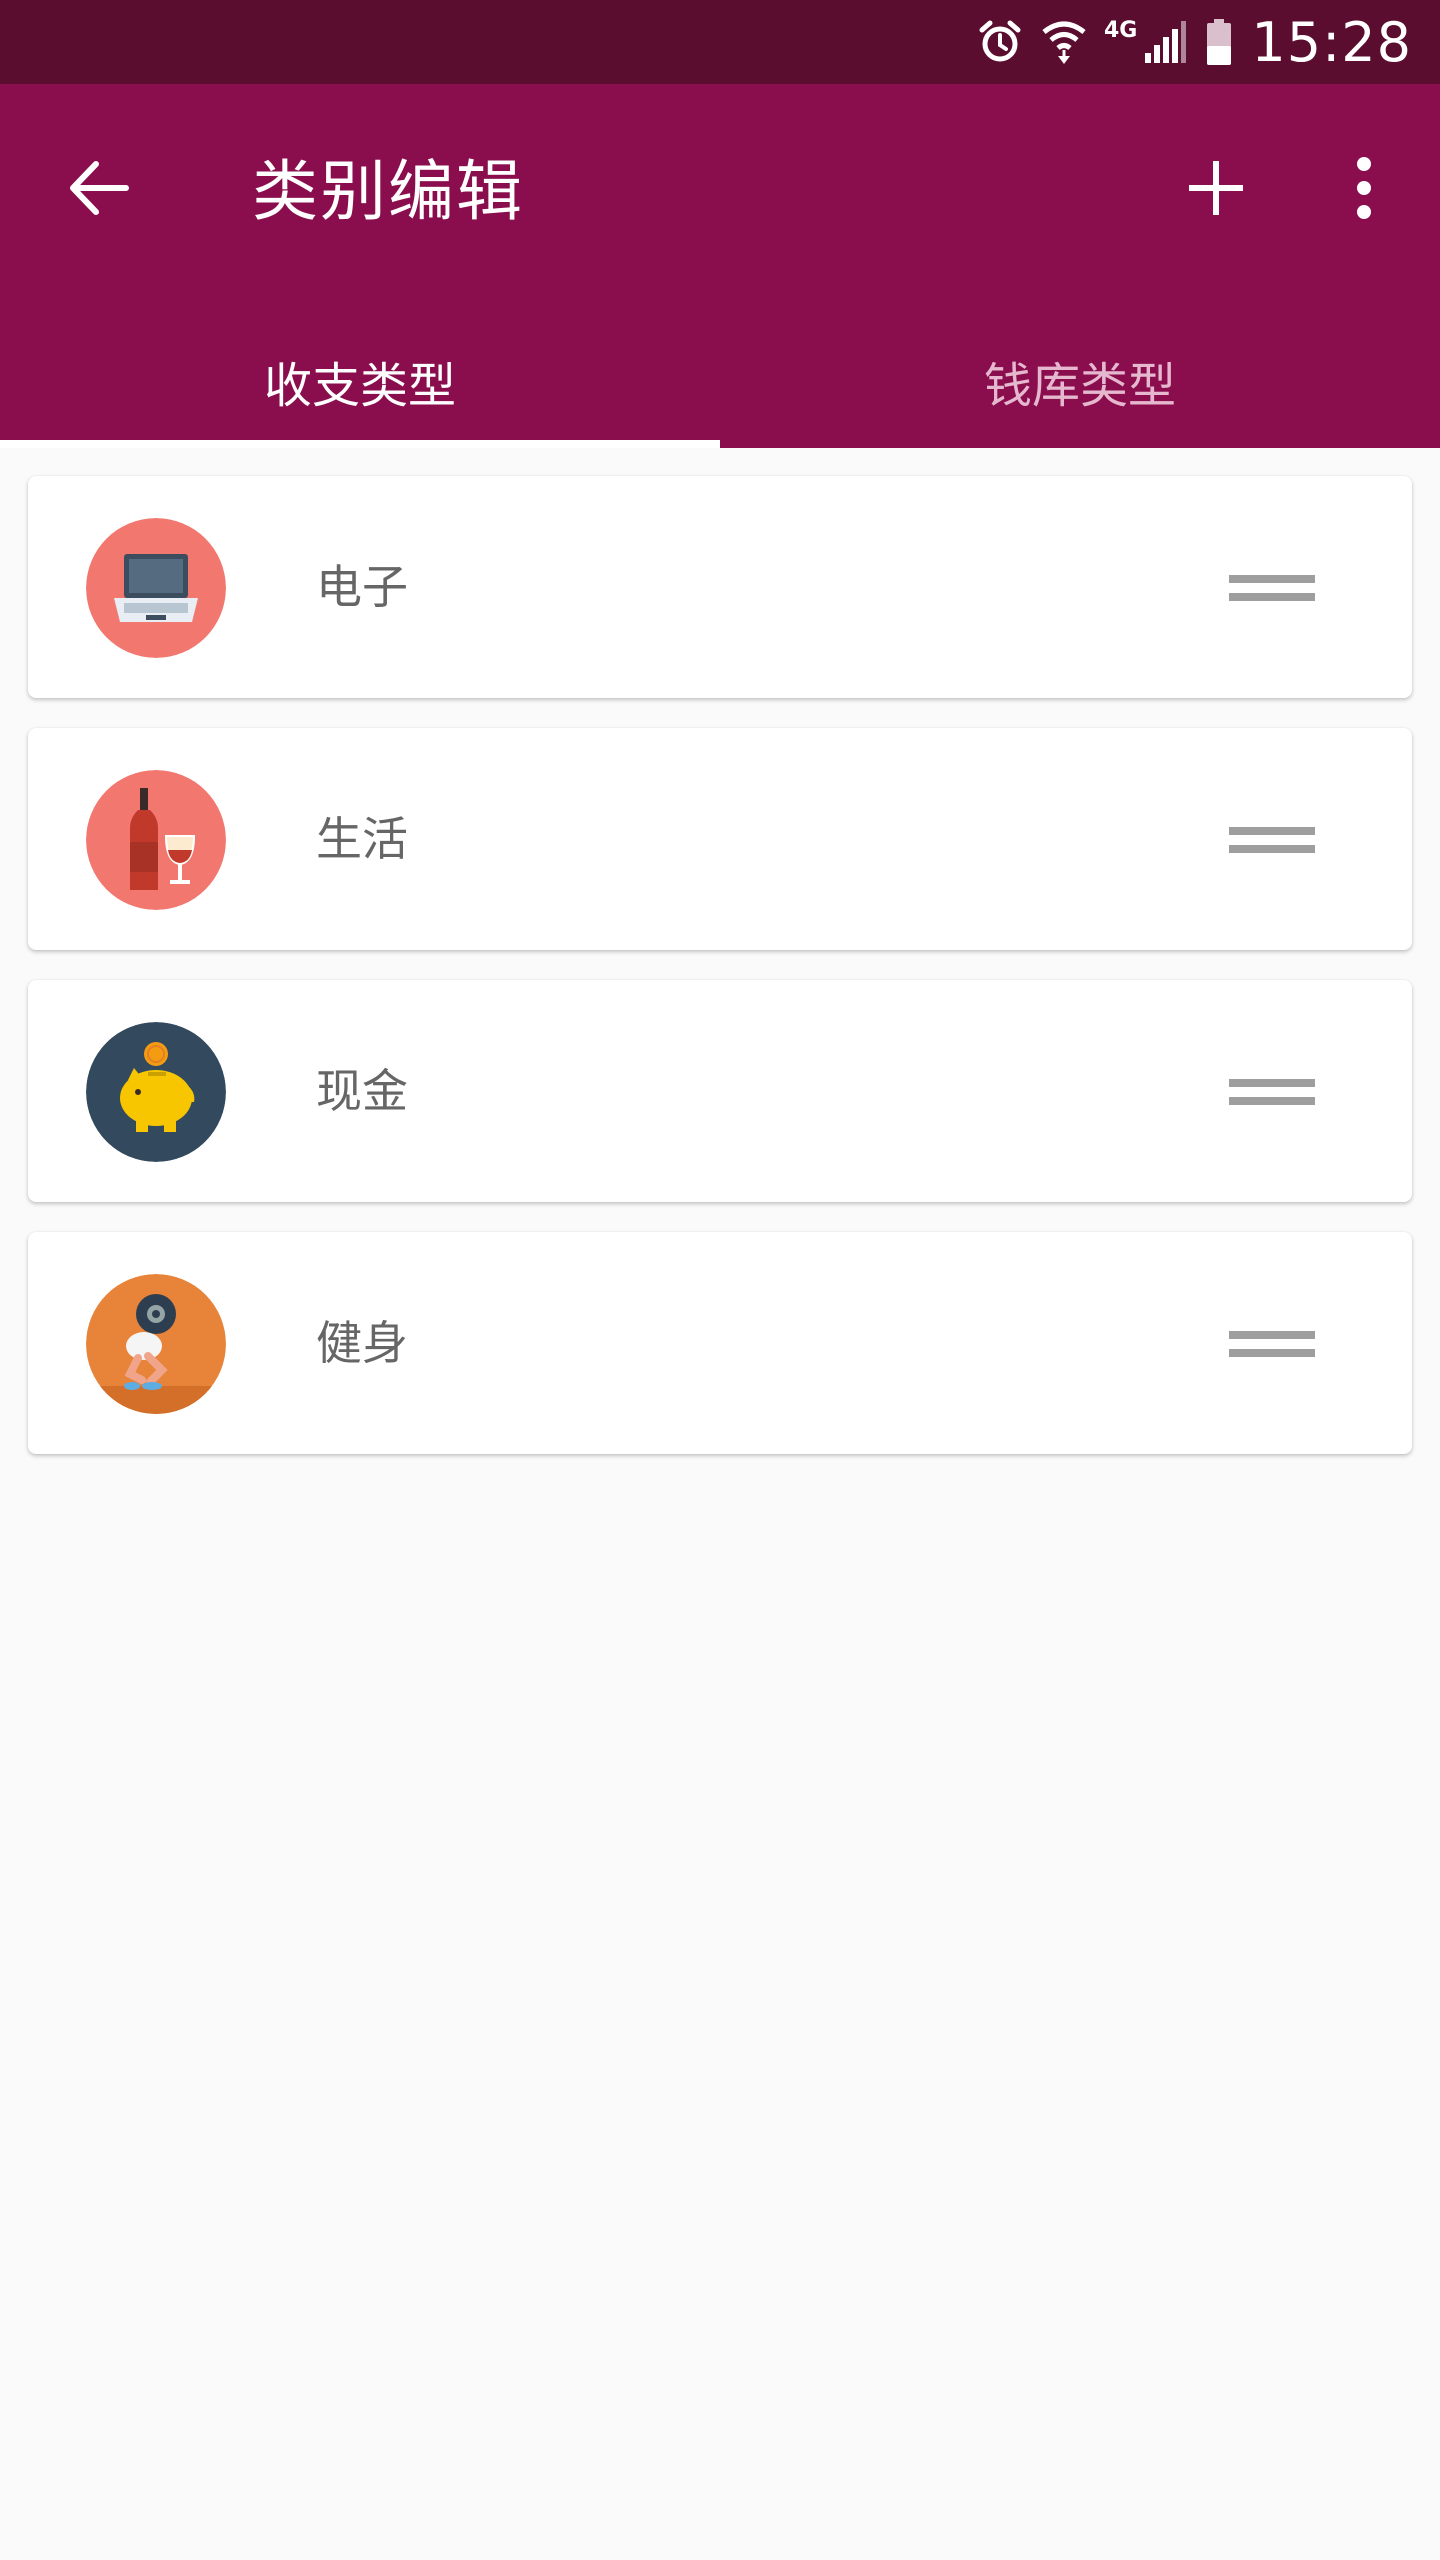 This screenshot has height=2560, width=1440. I want to click on tab-bar: 收支类型 钱库类型, so click(720, 381).